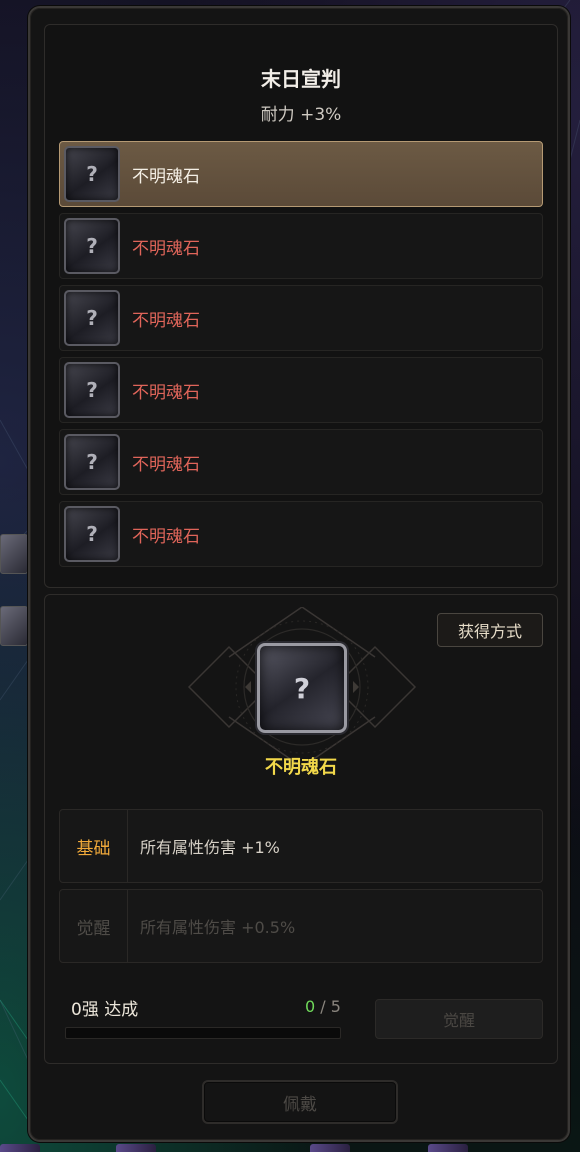  Describe the element at coordinates (94, 846) in the screenshot. I see `base-stat-tag: 基础` at that location.